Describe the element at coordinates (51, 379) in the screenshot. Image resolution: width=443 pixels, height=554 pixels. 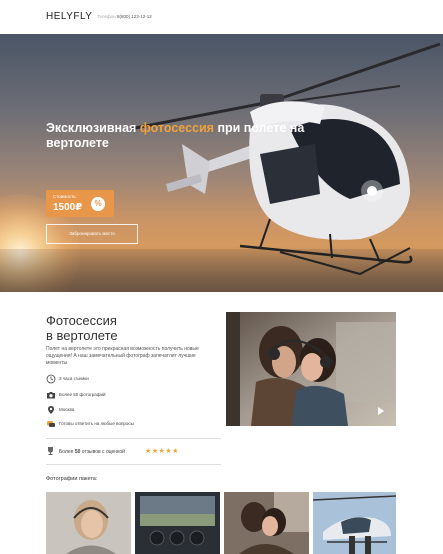
I see `clock-icon` at that location.